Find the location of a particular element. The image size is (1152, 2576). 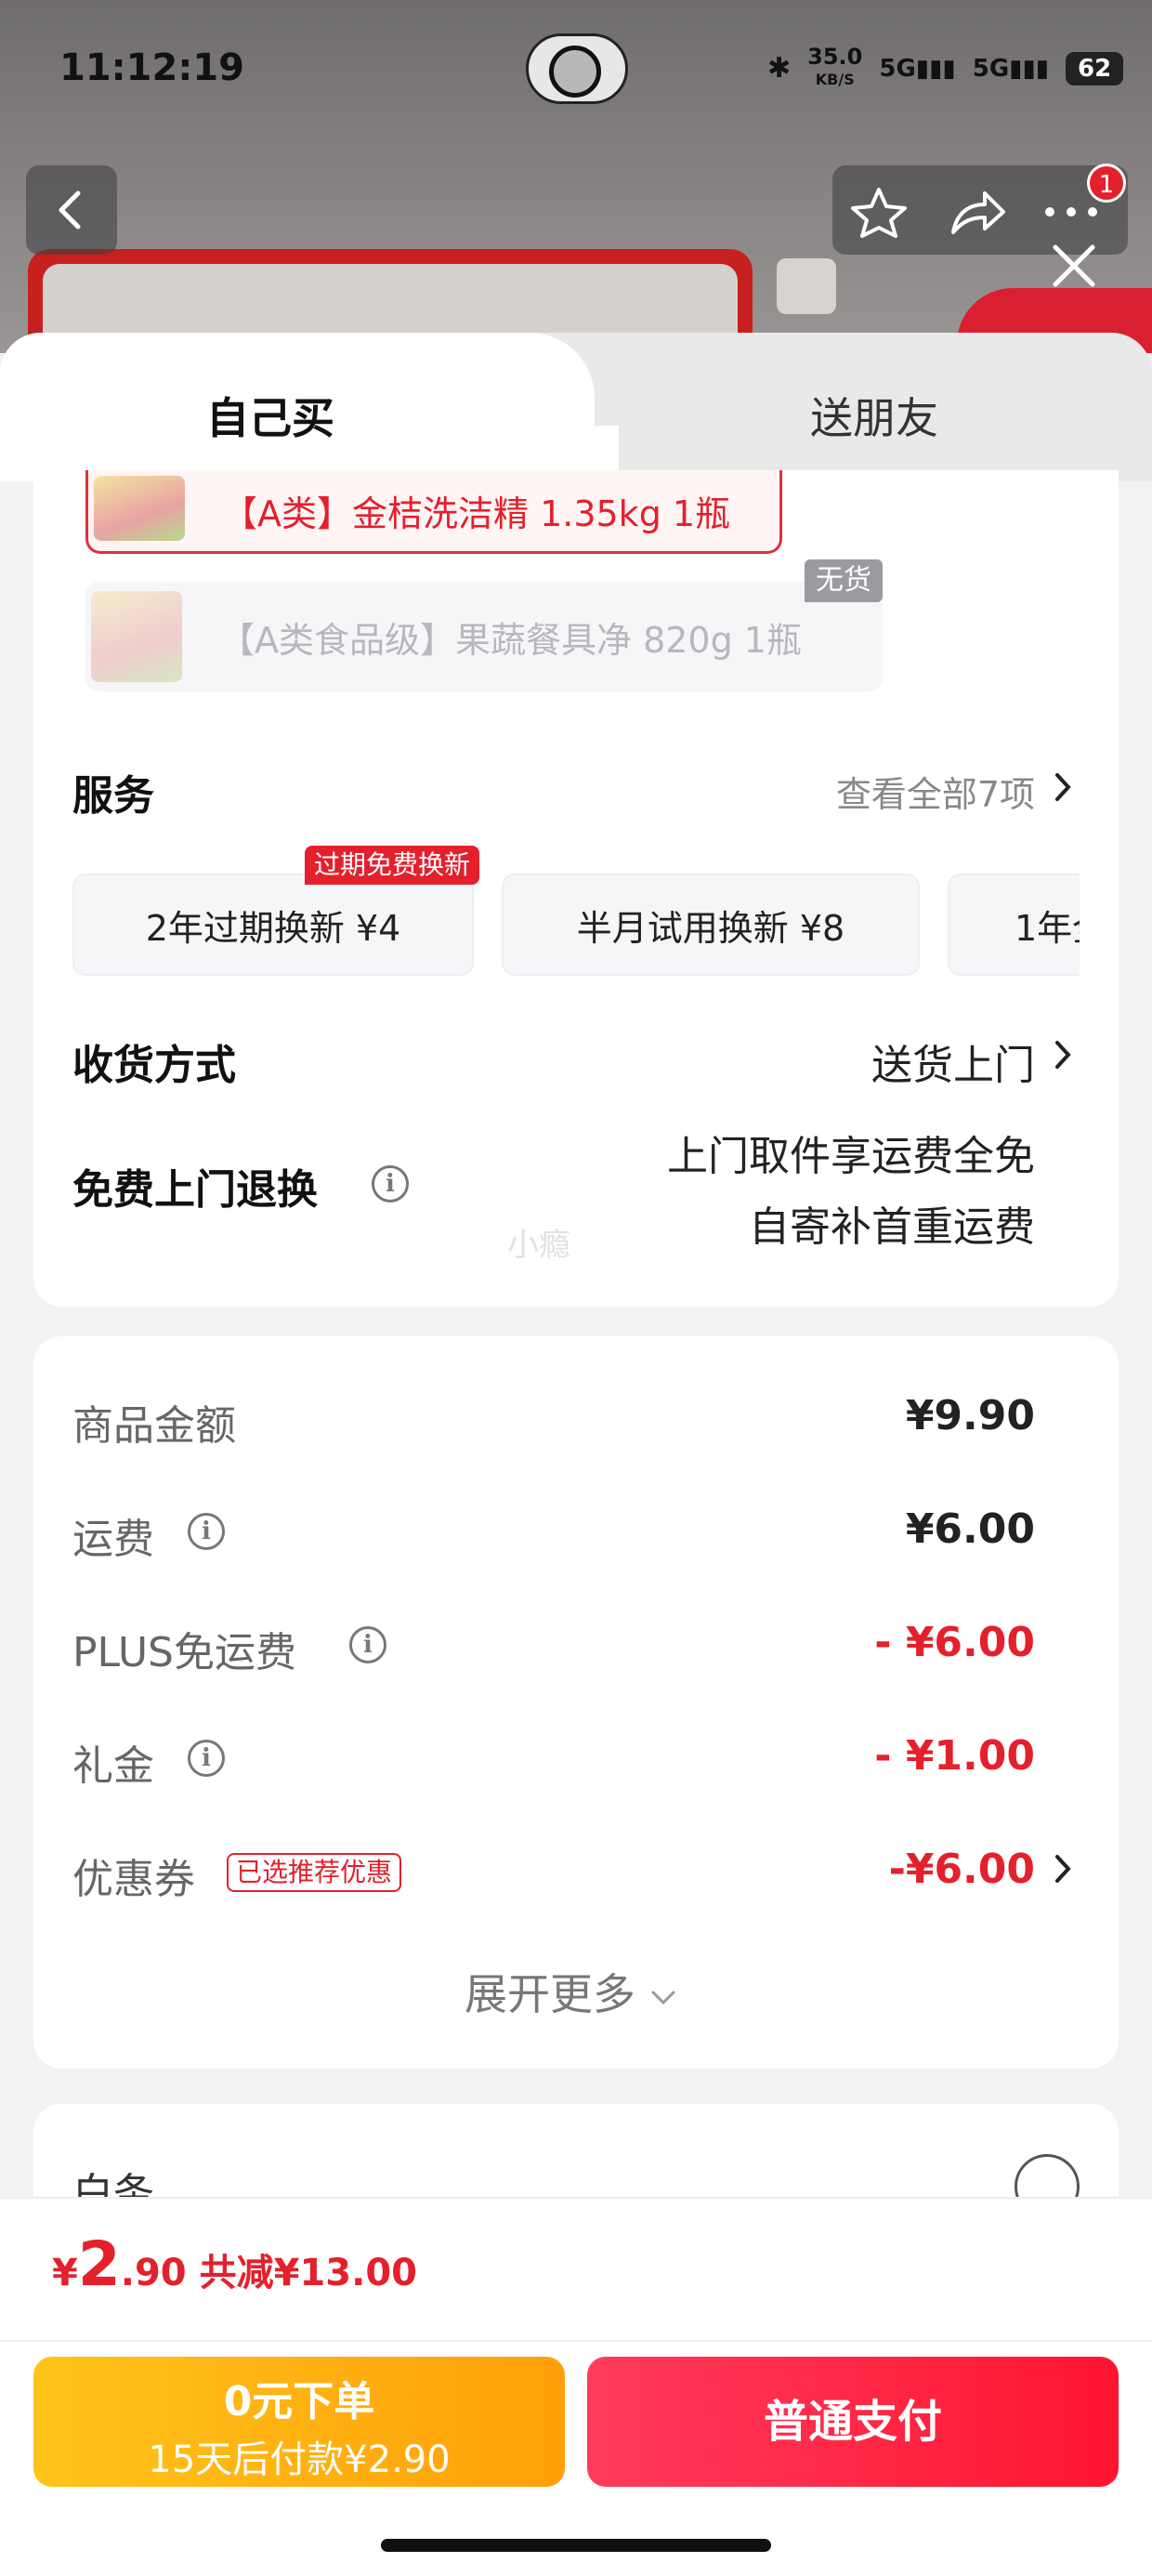

see-all-services-link: 查看全部7项 is located at coordinates (935, 791).